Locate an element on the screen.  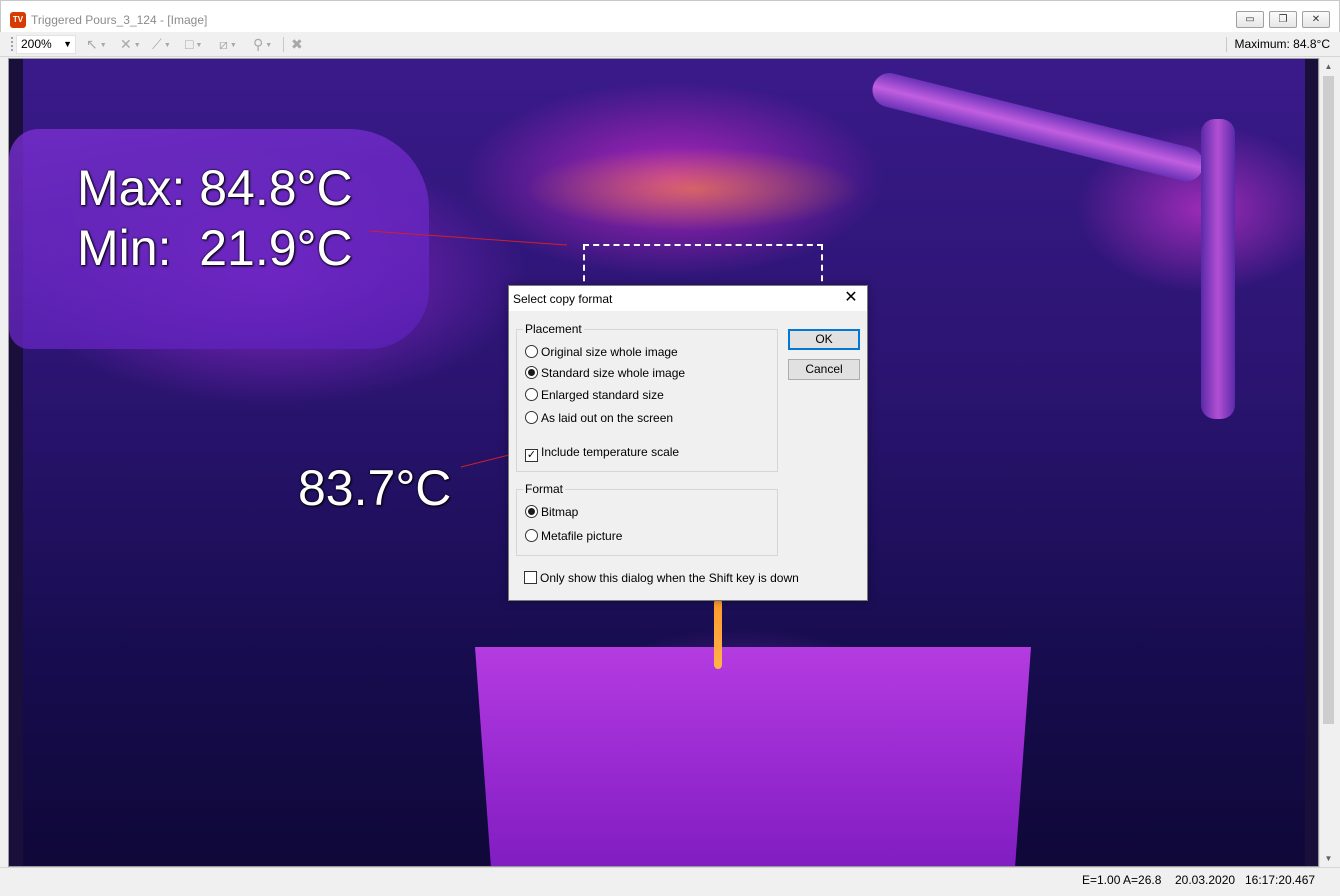
delete-tool-icon: ✖ is located at coordinates (297, 44).